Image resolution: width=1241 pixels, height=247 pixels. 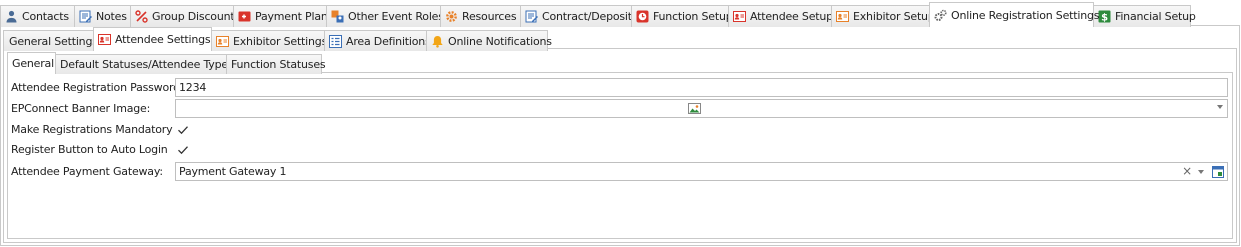 I want to click on tab-label: Exhibitor Setup, so click(x=894, y=16).